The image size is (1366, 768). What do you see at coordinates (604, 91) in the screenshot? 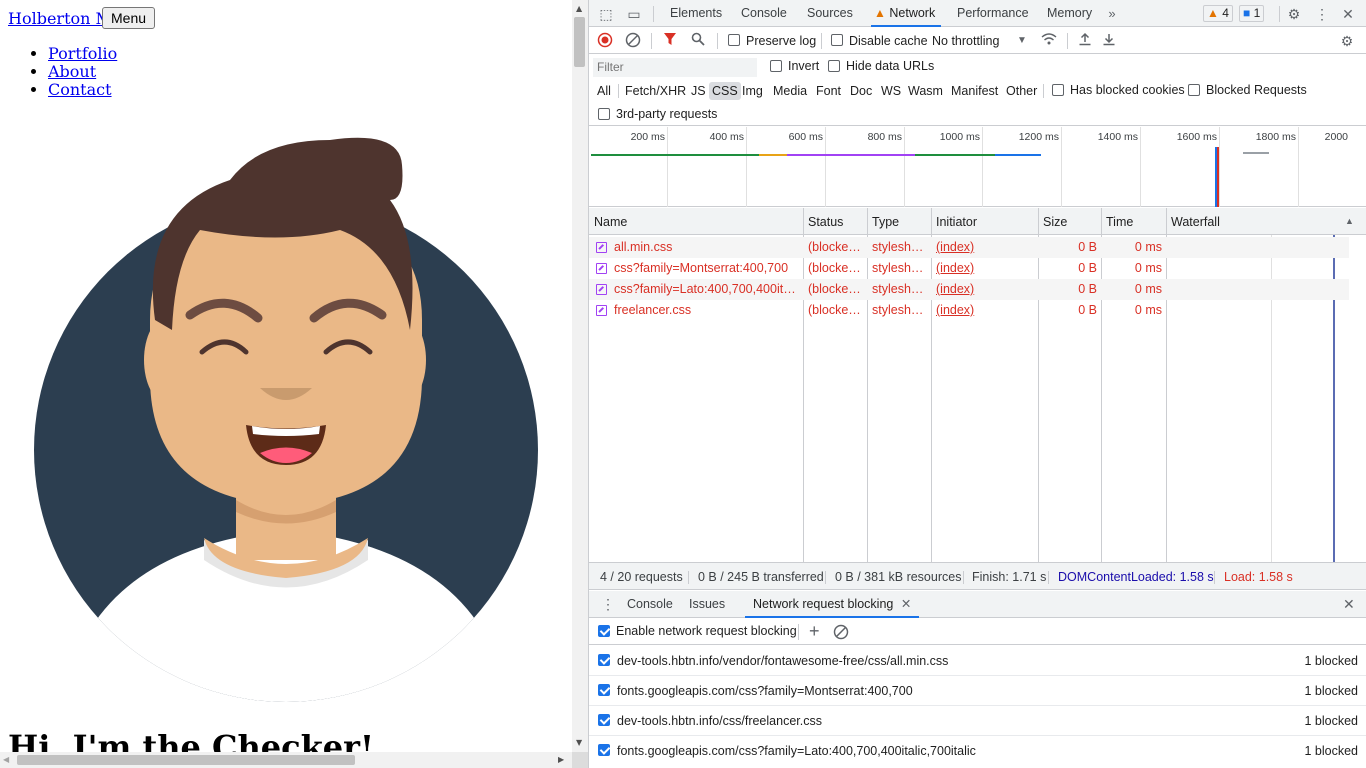
I see `type-filter-all: All` at bounding box center [604, 91].